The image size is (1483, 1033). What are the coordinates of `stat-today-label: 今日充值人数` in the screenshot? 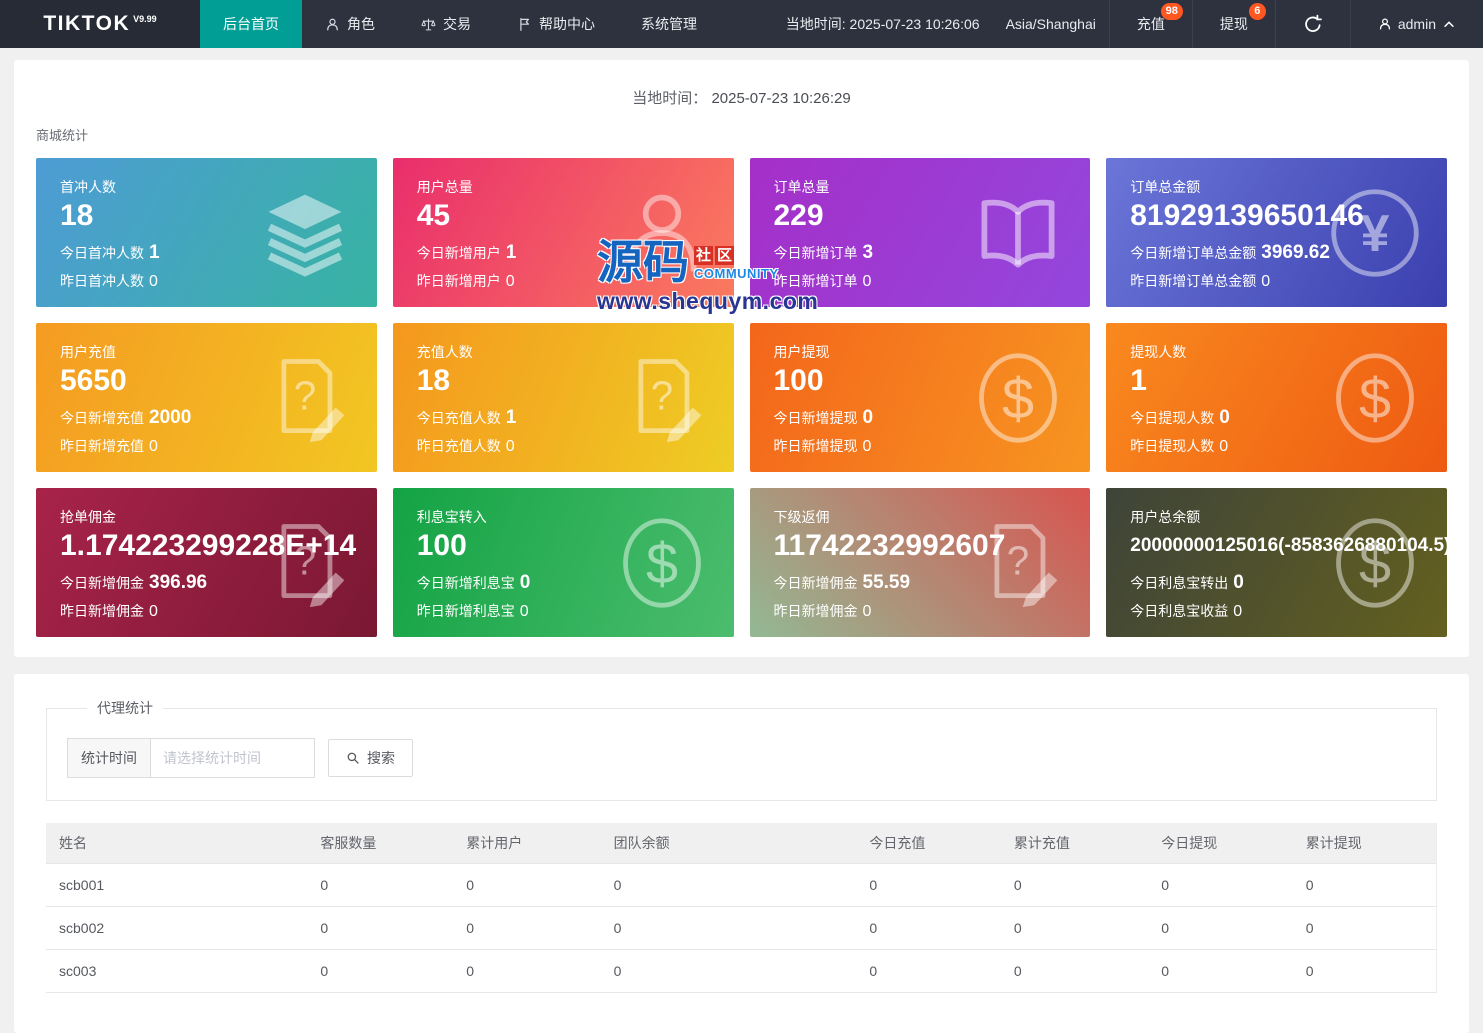 It's located at (458, 417).